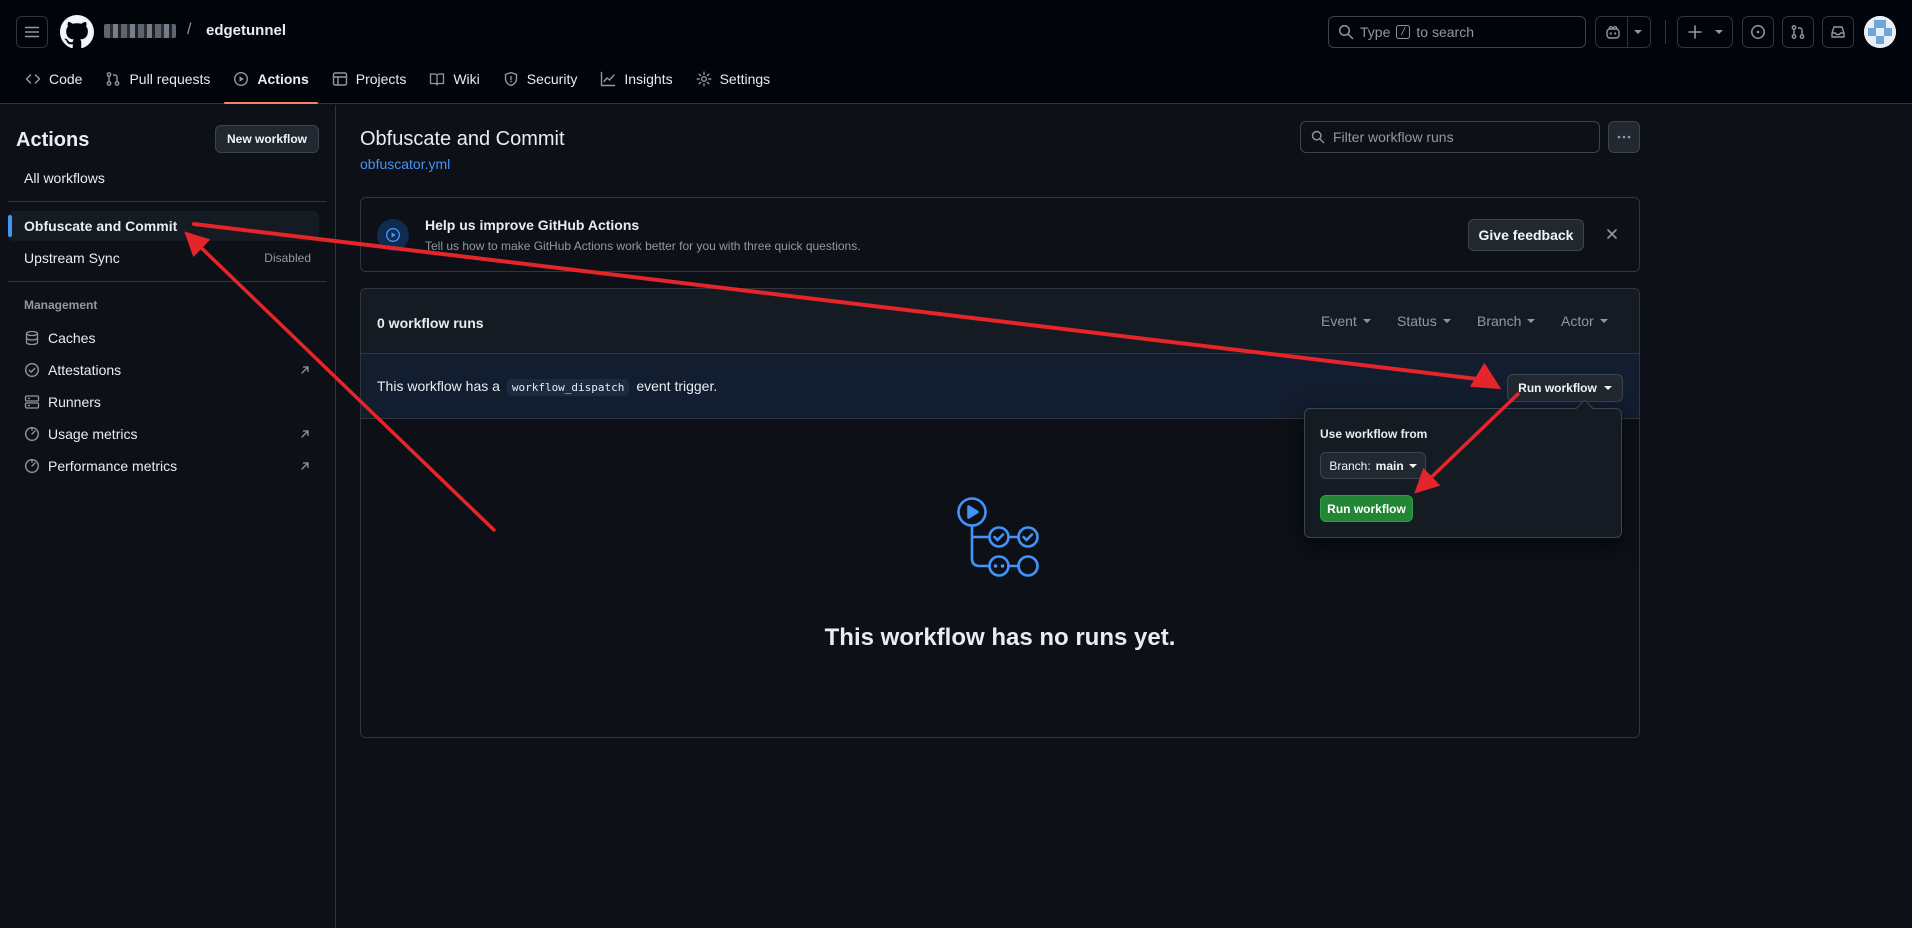 This screenshot has height=928, width=1912. Describe the element at coordinates (1350, 465) in the screenshot. I see `branch-prefix: Branch:` at that location.